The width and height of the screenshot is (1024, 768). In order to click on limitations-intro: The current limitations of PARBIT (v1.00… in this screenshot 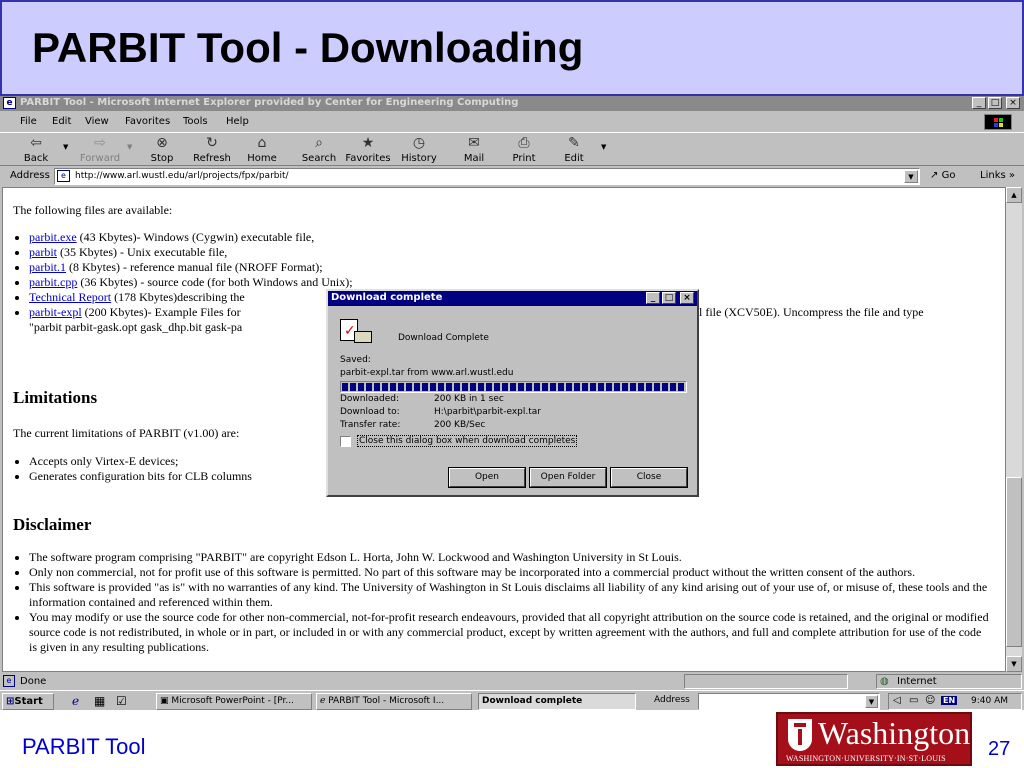, I will do `click(126, 433)`.